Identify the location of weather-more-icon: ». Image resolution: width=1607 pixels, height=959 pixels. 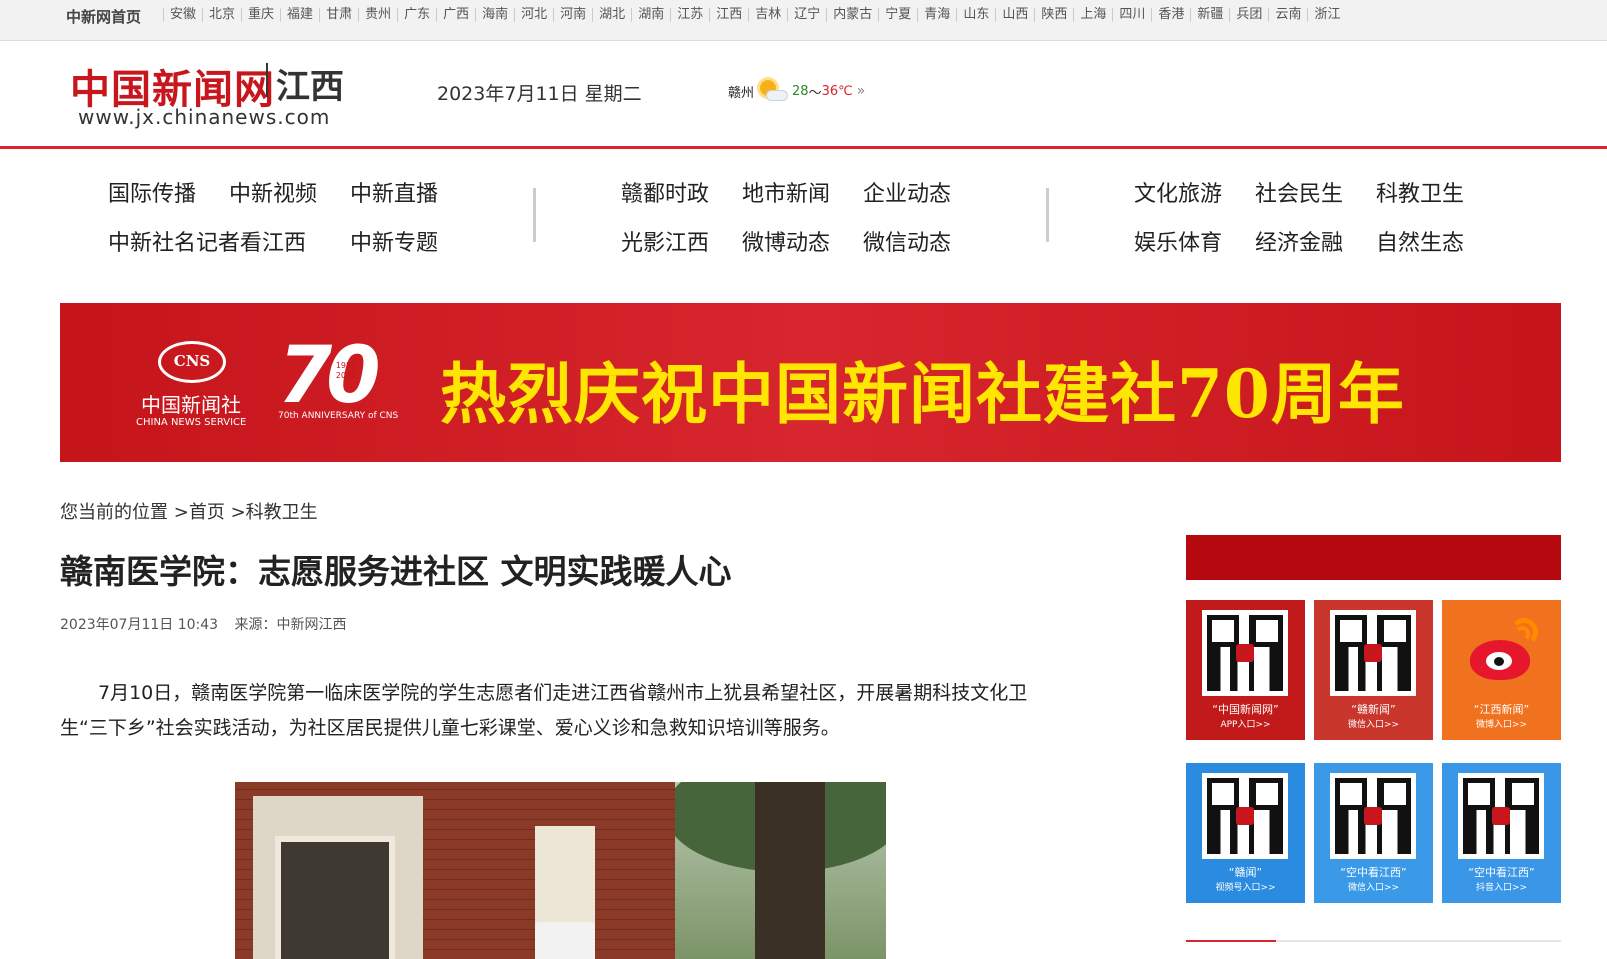
(861, 91).